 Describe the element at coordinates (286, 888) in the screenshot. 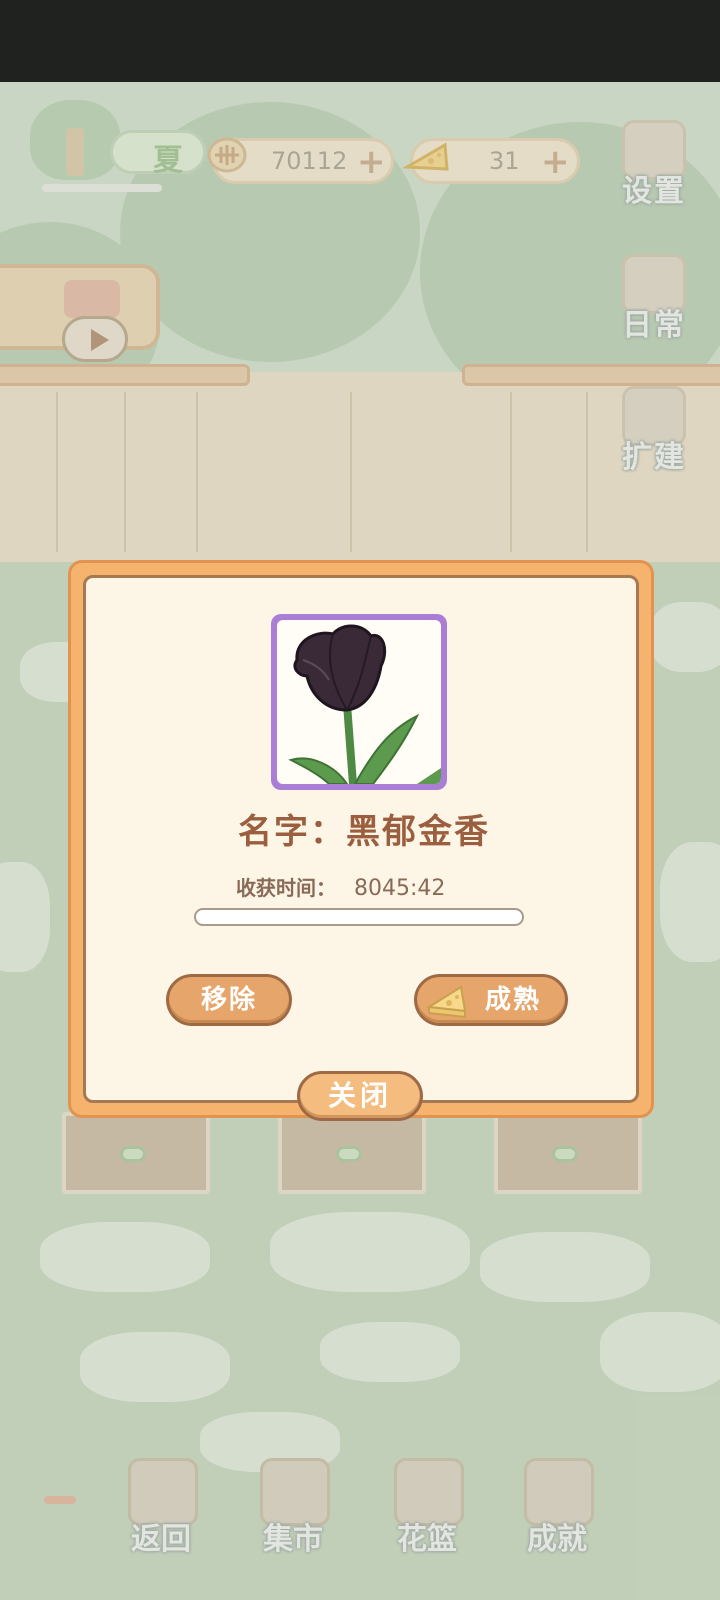

I see `harvest-time-label: 收获时间：` at that location.